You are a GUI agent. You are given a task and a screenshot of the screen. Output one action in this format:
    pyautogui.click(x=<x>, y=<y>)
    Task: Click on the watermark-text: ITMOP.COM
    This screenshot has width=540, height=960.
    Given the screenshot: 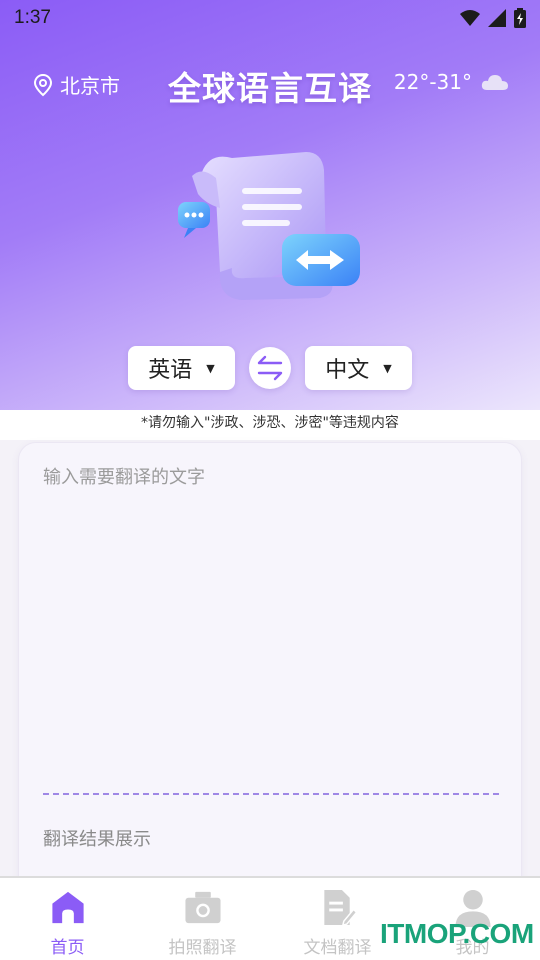 What is the action you would take?
    pyautogui.click(x=457, y=933)
    